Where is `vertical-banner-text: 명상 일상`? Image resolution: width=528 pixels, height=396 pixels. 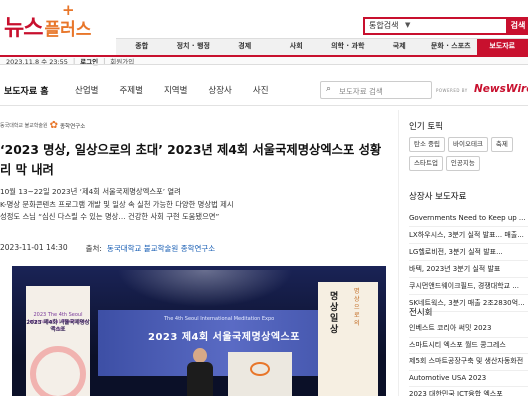
vertical-banner-text: 명상 일상 is located at coordinates (334, 313).